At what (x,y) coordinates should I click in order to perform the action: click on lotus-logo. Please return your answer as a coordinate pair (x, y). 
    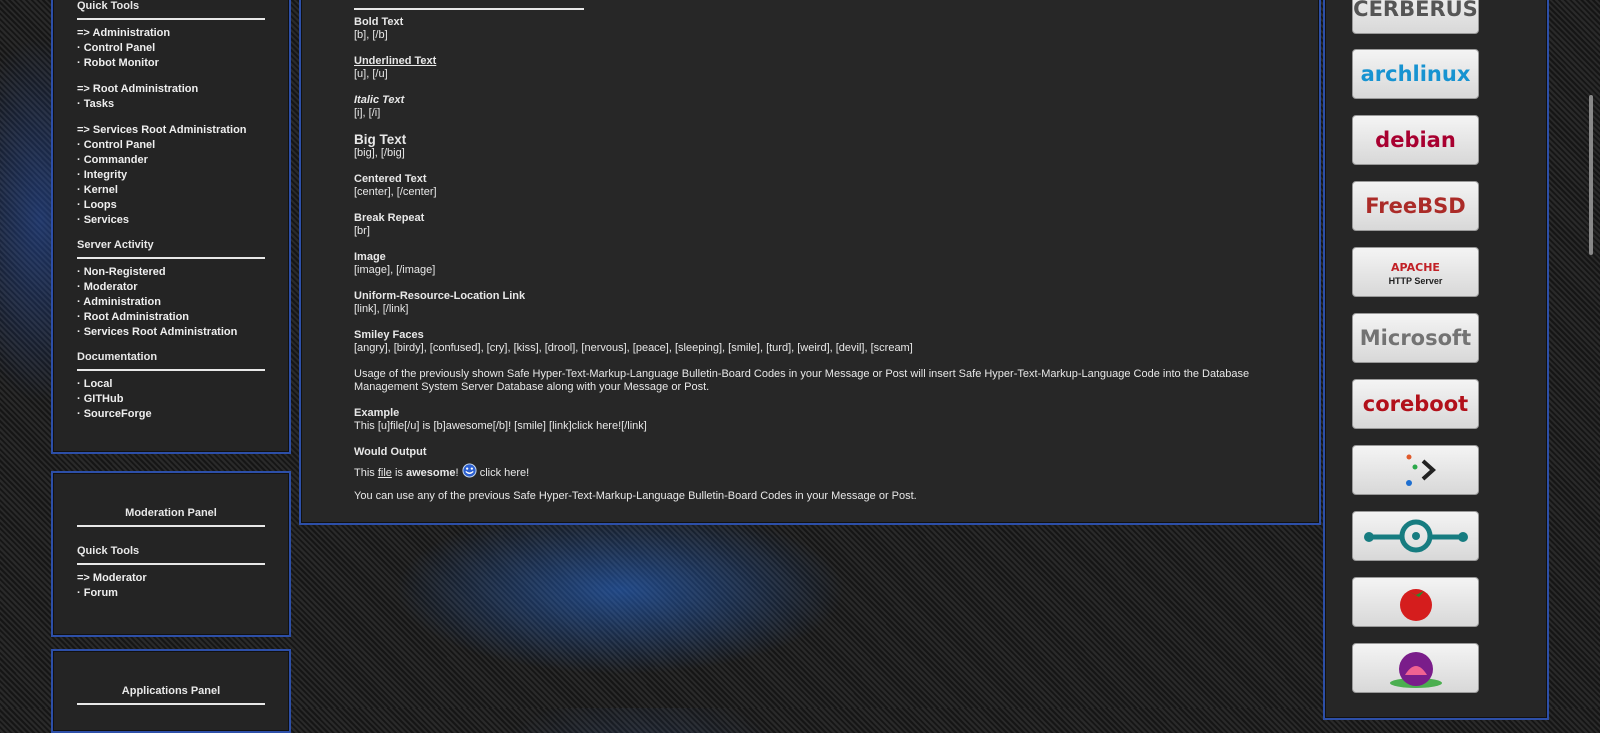
    Looking at the image, I should click on (1415, 668).